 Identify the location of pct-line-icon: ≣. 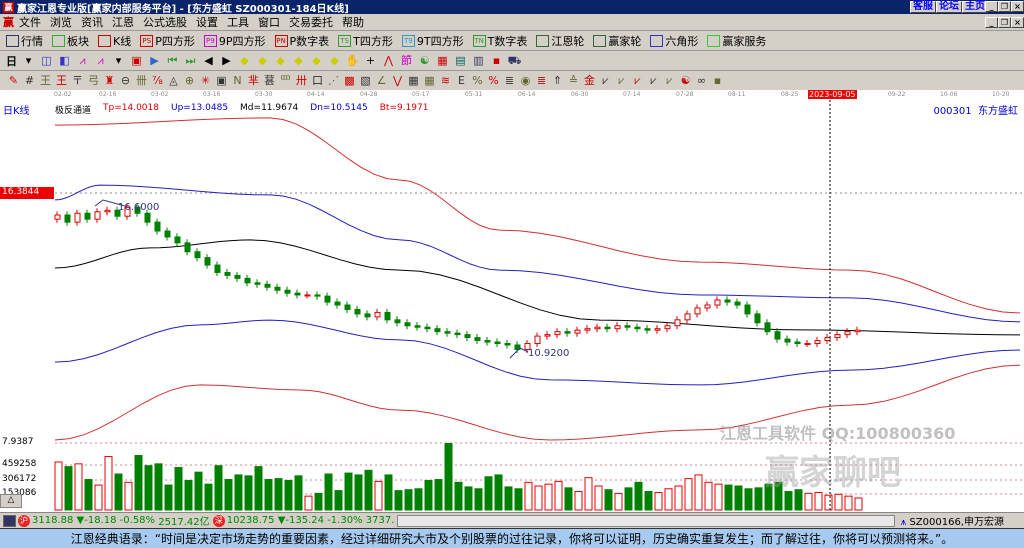
(509, 81).